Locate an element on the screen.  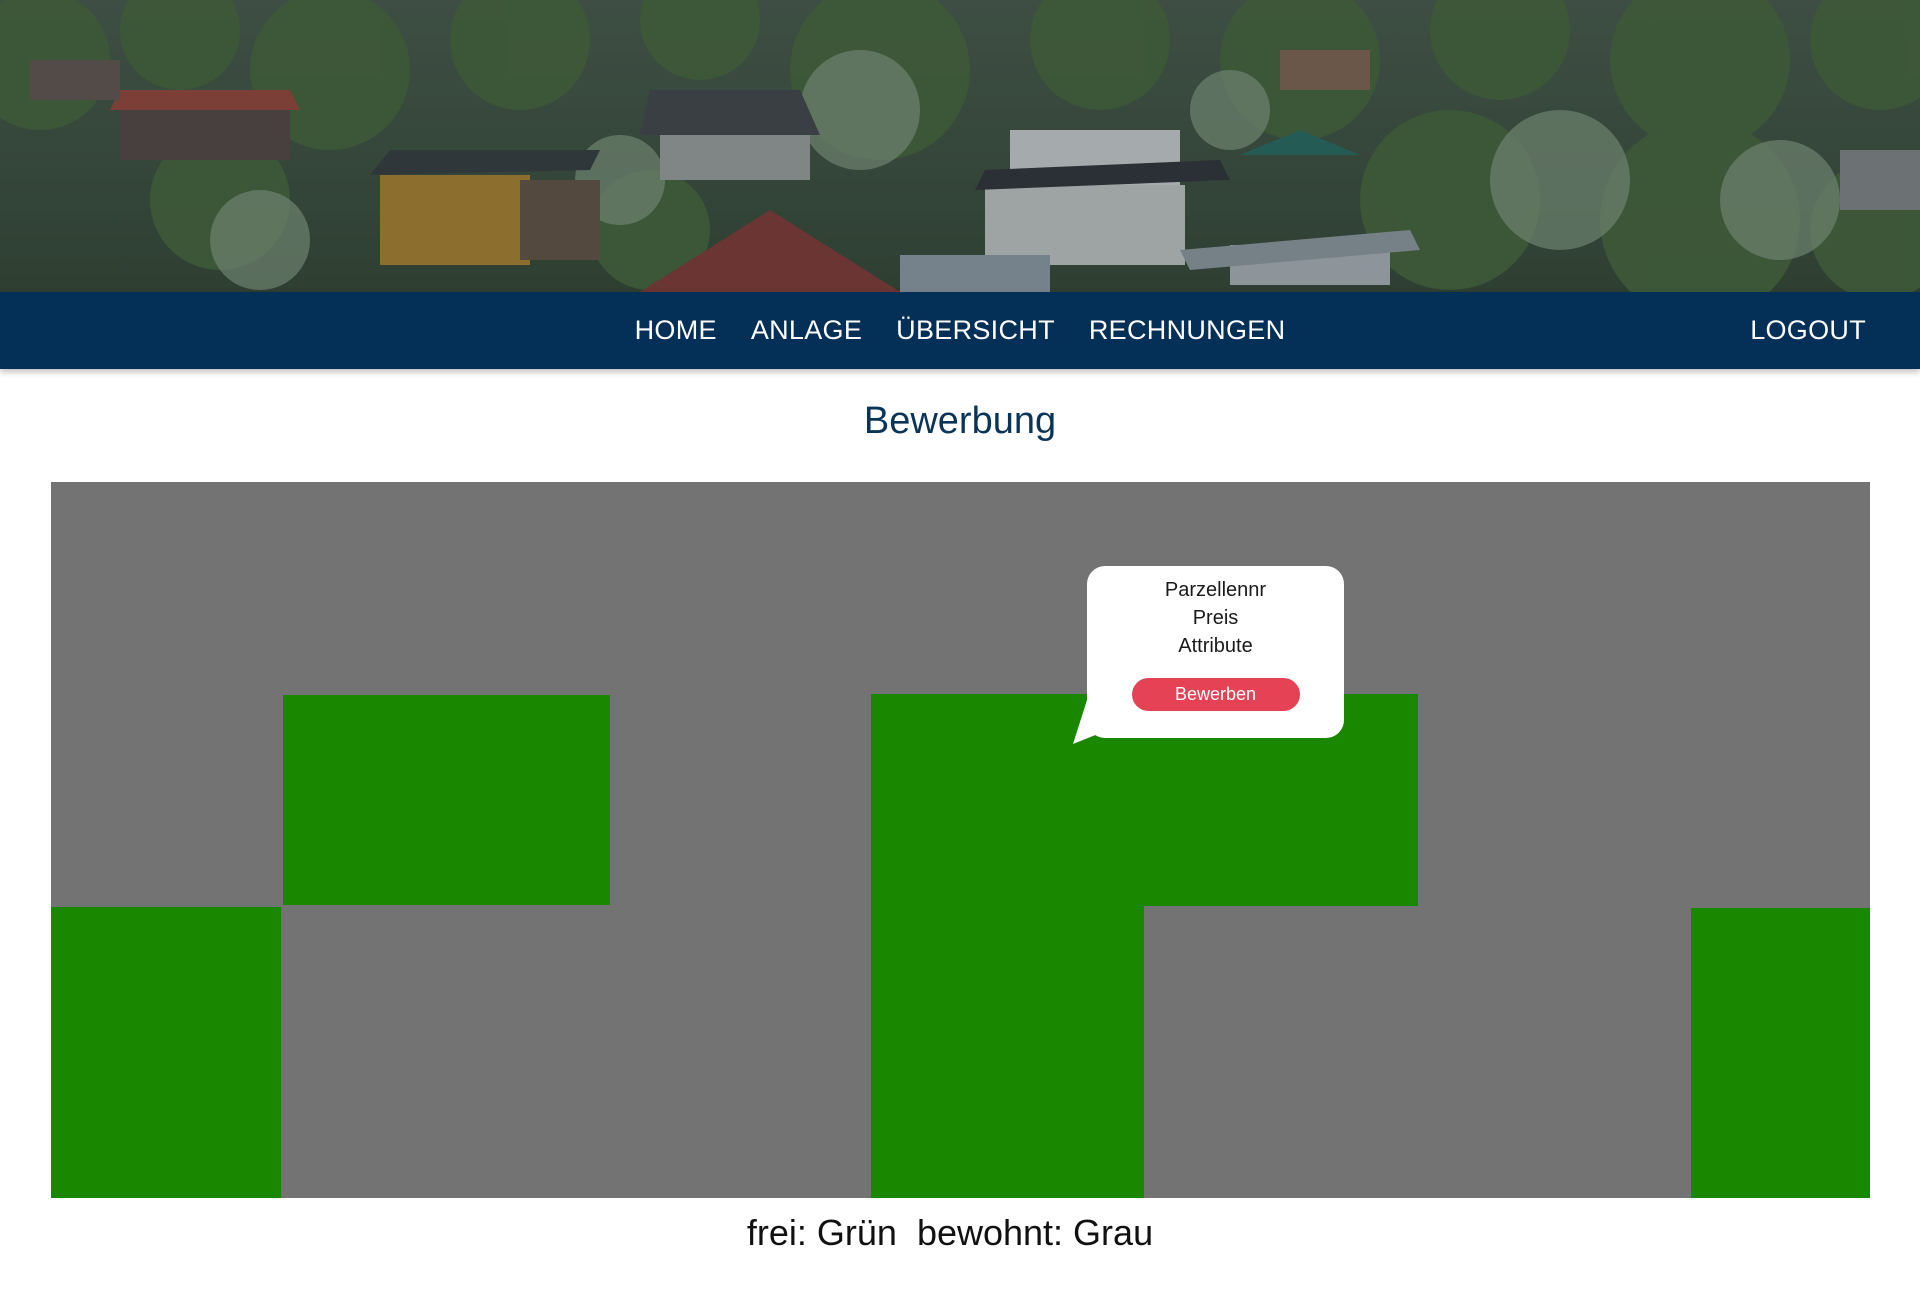
nav-anlage: ANLAGE is located at coordinates (806, 330).